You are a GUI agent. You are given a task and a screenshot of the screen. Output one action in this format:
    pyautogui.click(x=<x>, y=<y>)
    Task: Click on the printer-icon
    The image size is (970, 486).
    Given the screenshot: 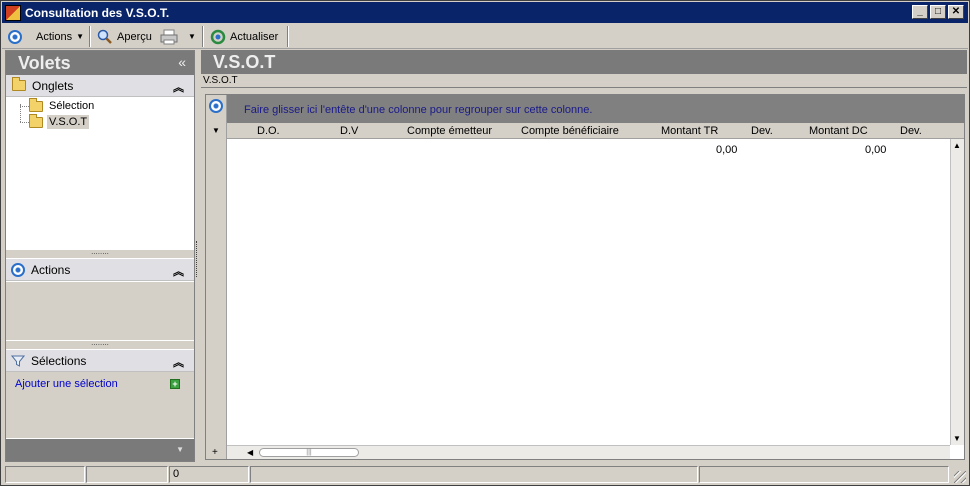 What is the action you would take?
    pyautogui.click(x=169, y=36)
    